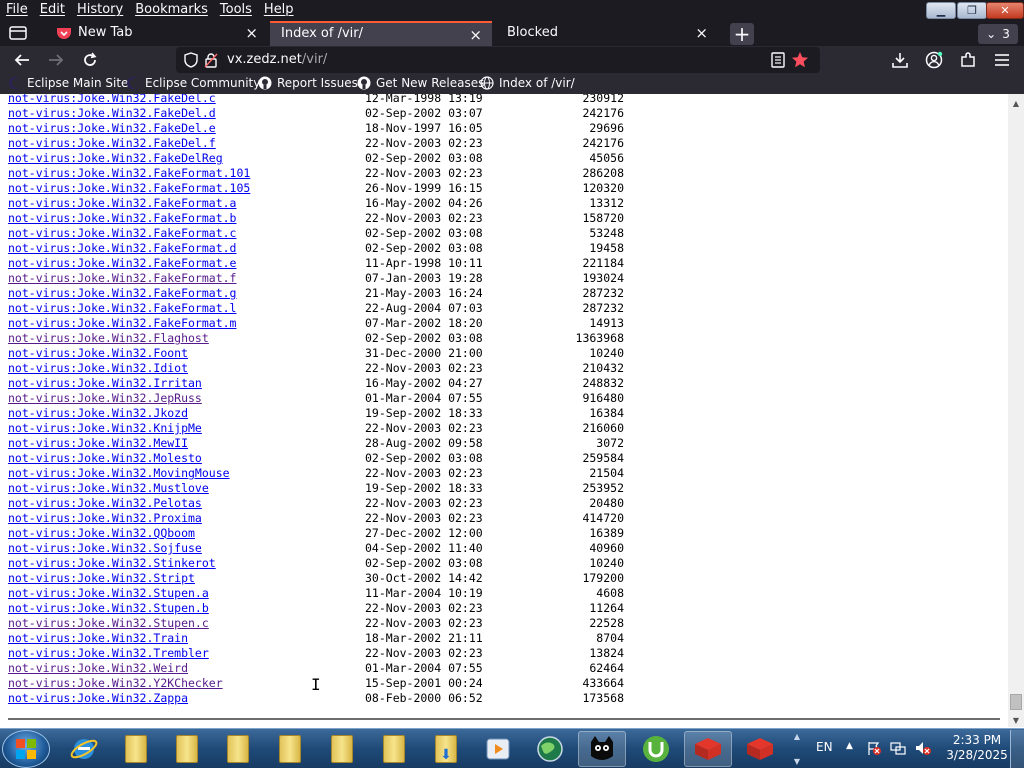 The image size is (1024, 768). I want to click on file-link: not-virus:Joke.Win32.FakeFormat.e, so click(122, 263).